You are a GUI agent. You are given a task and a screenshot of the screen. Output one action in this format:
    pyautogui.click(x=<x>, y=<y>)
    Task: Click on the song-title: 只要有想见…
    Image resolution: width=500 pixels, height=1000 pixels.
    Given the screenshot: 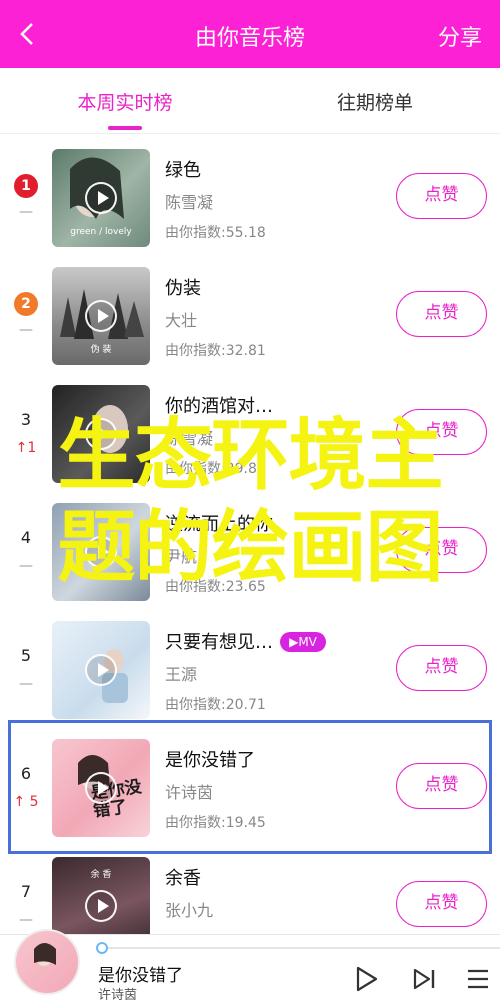 What is the action you would take?
    pyautogui.click(x=219, y=642)
    